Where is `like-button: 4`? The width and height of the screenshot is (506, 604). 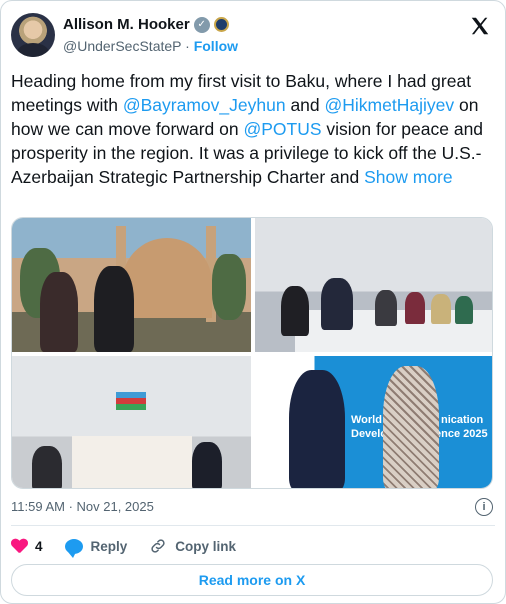 like-button: 4 is located at coordinates (27, 546).